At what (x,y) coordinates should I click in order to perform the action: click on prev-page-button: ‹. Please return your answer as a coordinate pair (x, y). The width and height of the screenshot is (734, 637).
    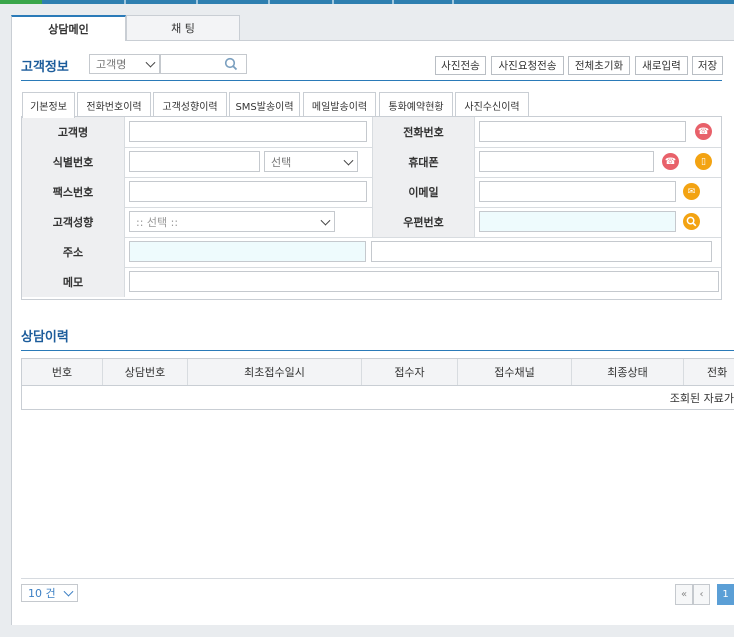
    Looking at the image, I should click on (701, 594).